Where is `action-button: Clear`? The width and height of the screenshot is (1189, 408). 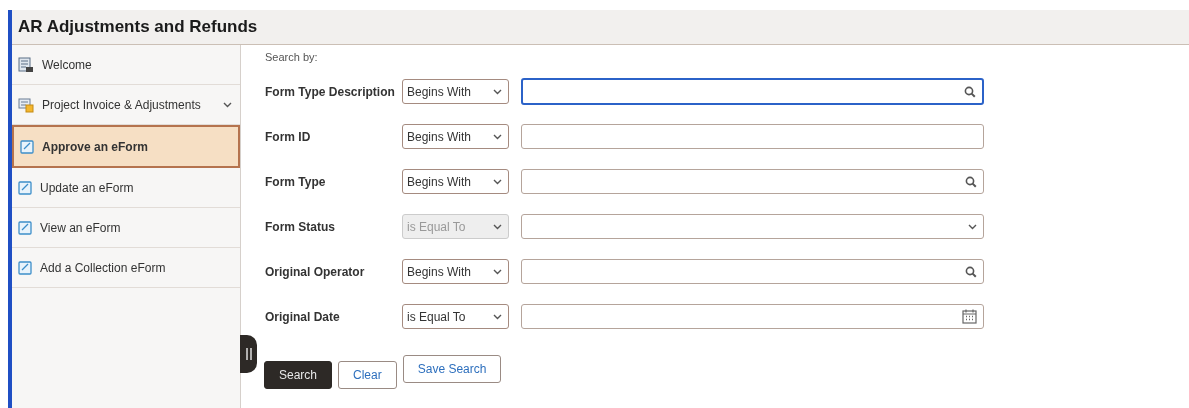
action-button: Clear is located at coordinates (367, 375).